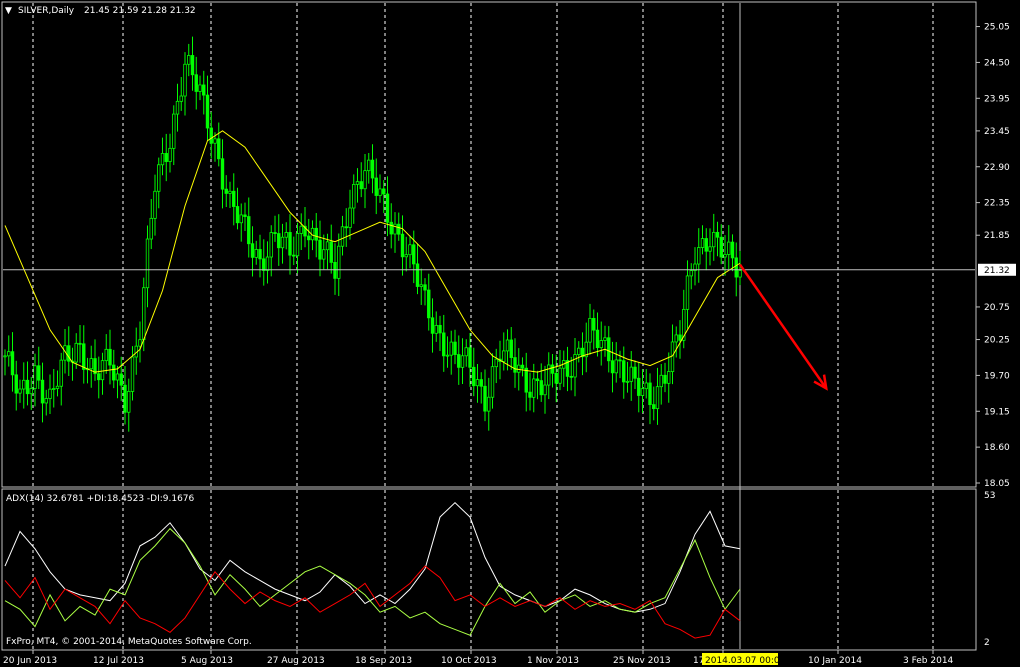 This screenshot has width=1020, height=667. I want to click on ohlc-label: 21.45 21.59 21.28 21.32, so click(140, 11).